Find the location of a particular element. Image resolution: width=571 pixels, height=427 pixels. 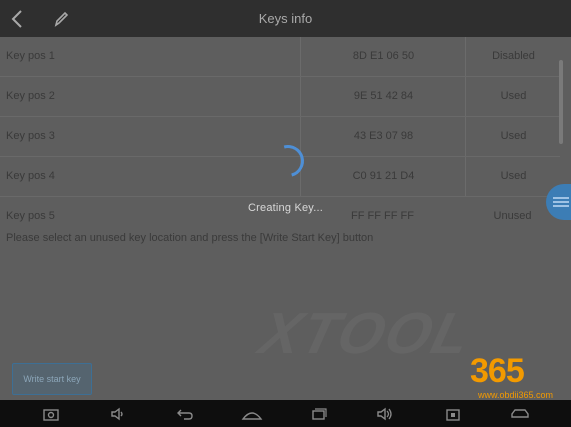

logo-digits: 365 is located at coordinates (497, 371).